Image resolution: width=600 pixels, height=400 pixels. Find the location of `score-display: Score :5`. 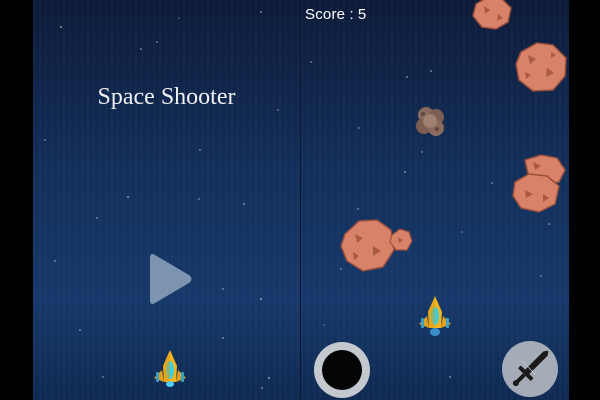

score-display: Score :5 is located at coordinates (335, 14).